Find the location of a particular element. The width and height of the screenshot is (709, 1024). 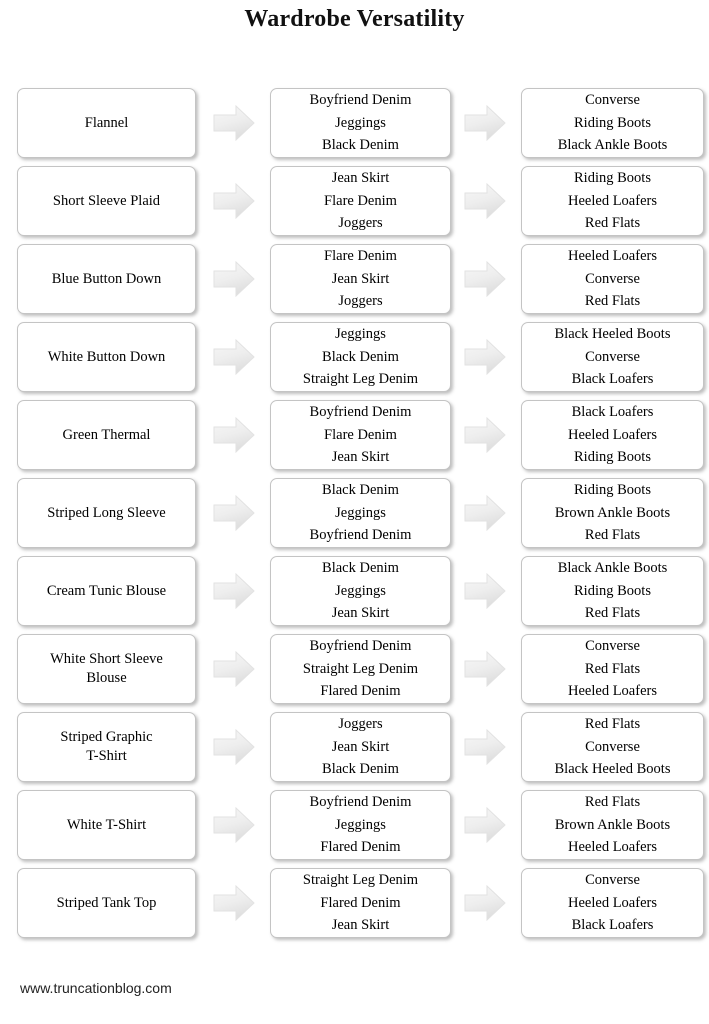

list-item: Flared Denim is located at coordinates (360, 847).